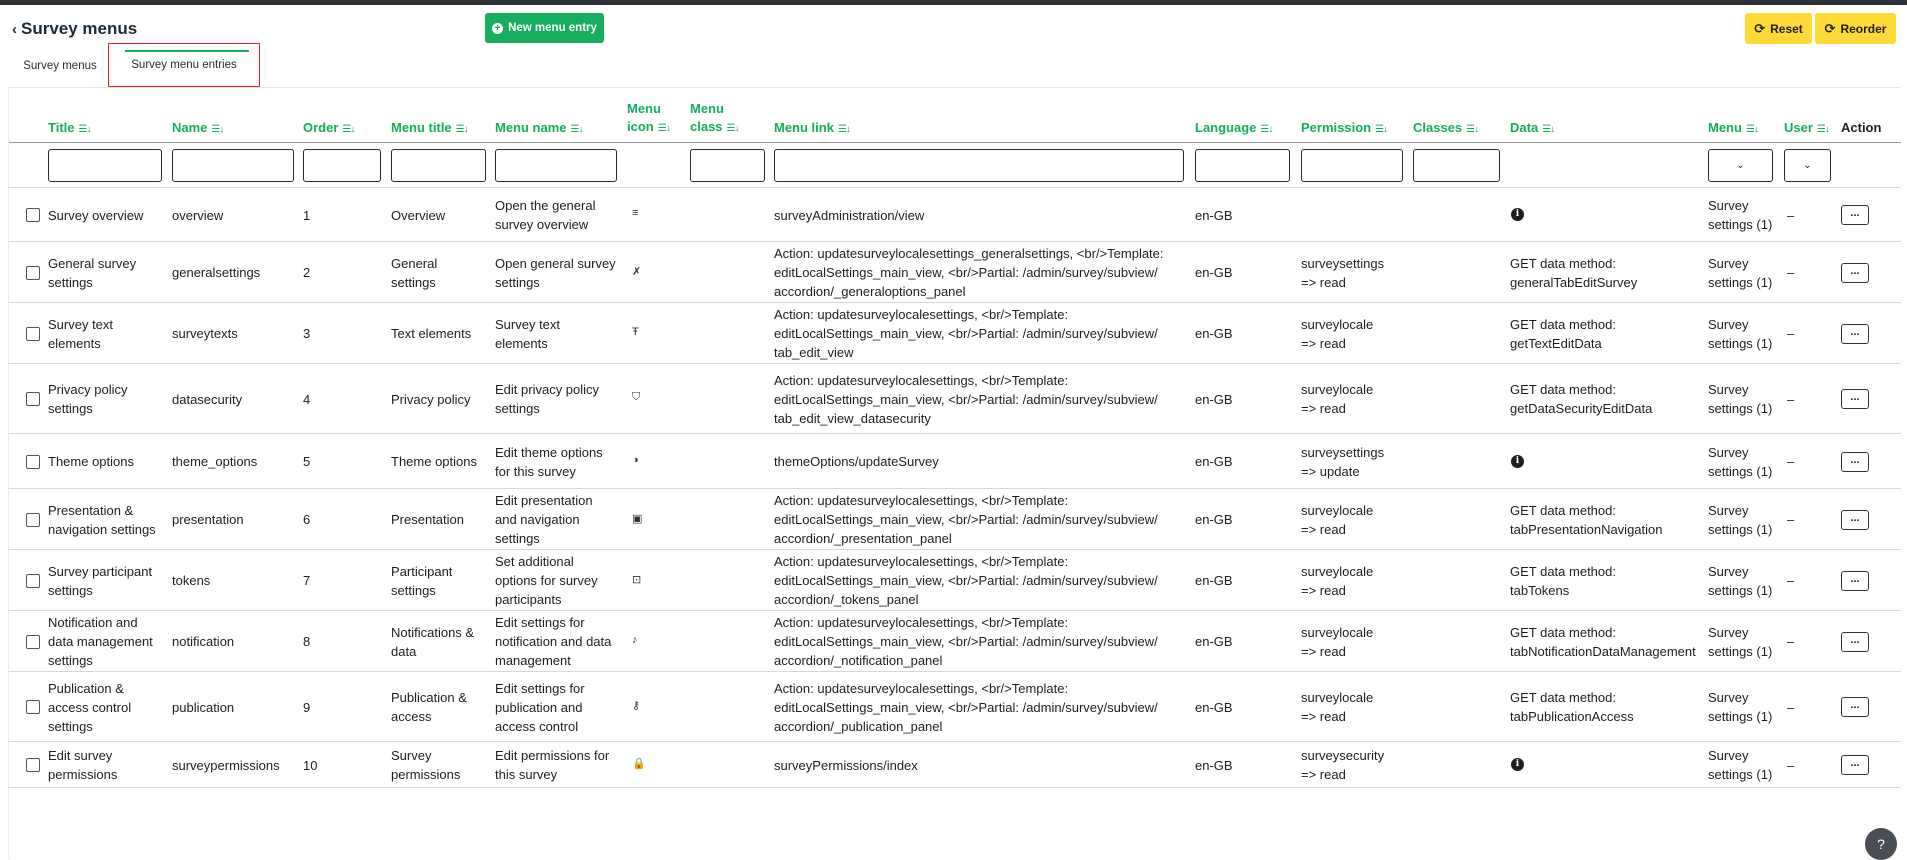  What do you see at coordinates (1323, 651) in the screenshot?
I see `permission-cell-line: => read` at bounding box center [1323, 651].